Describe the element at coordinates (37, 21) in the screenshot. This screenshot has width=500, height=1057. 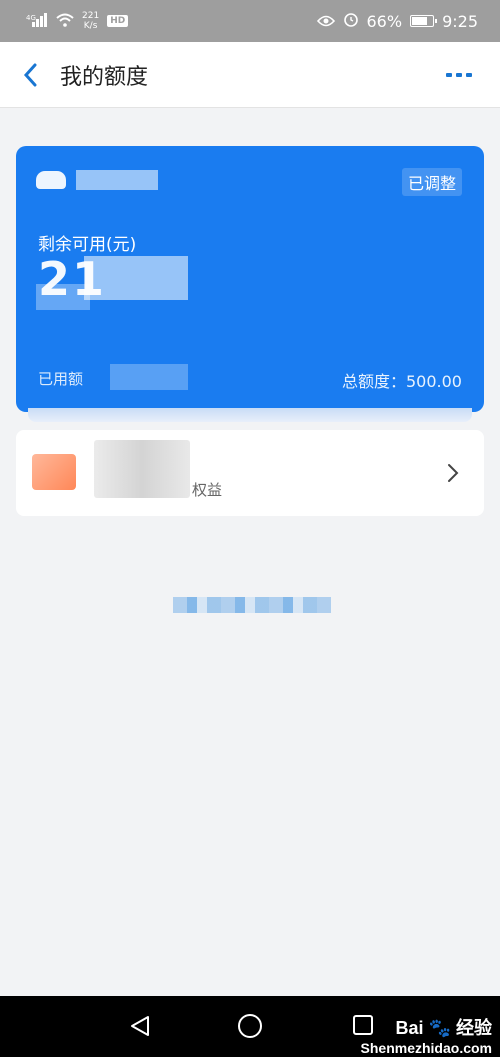
I see `signal-icon: 4G` at that location.